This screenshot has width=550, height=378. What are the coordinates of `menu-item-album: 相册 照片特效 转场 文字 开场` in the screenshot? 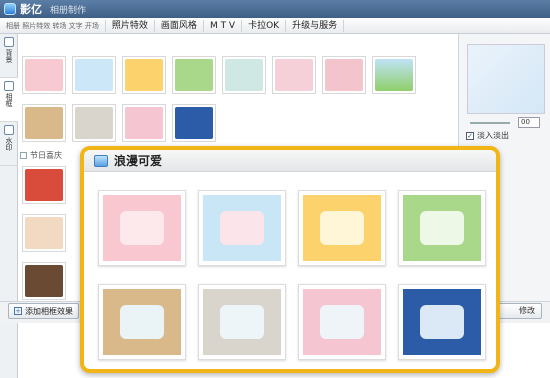 It's located at (53, 25).